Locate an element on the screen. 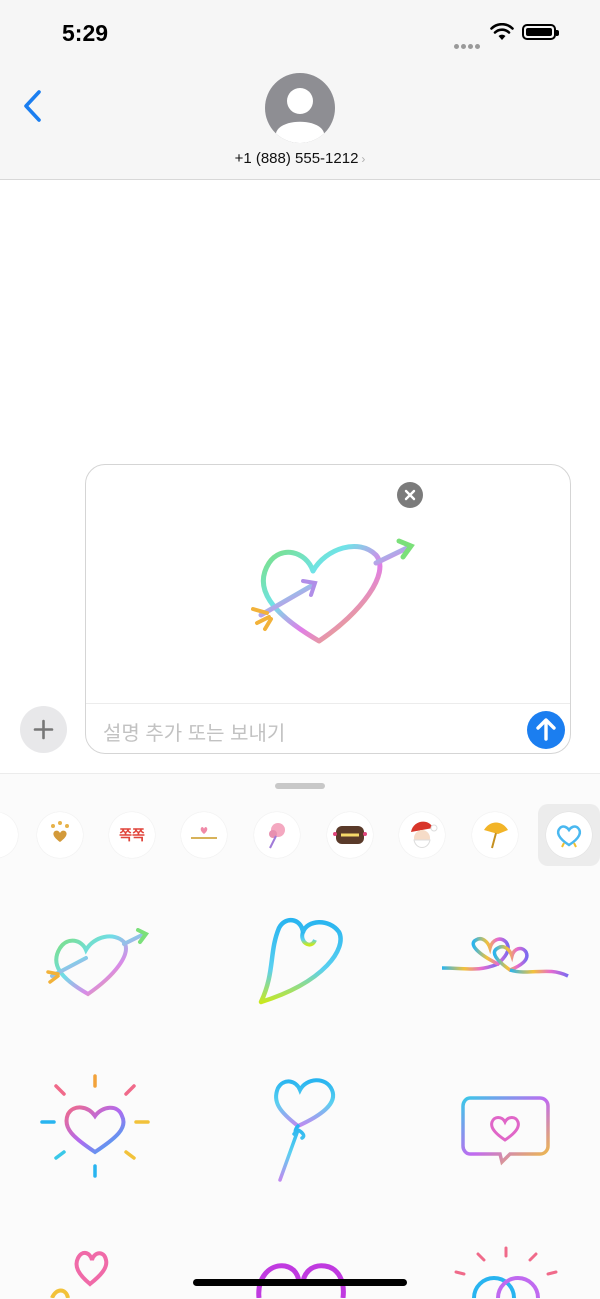  status-bar: 5:29 is located at coordinates (300, 31).